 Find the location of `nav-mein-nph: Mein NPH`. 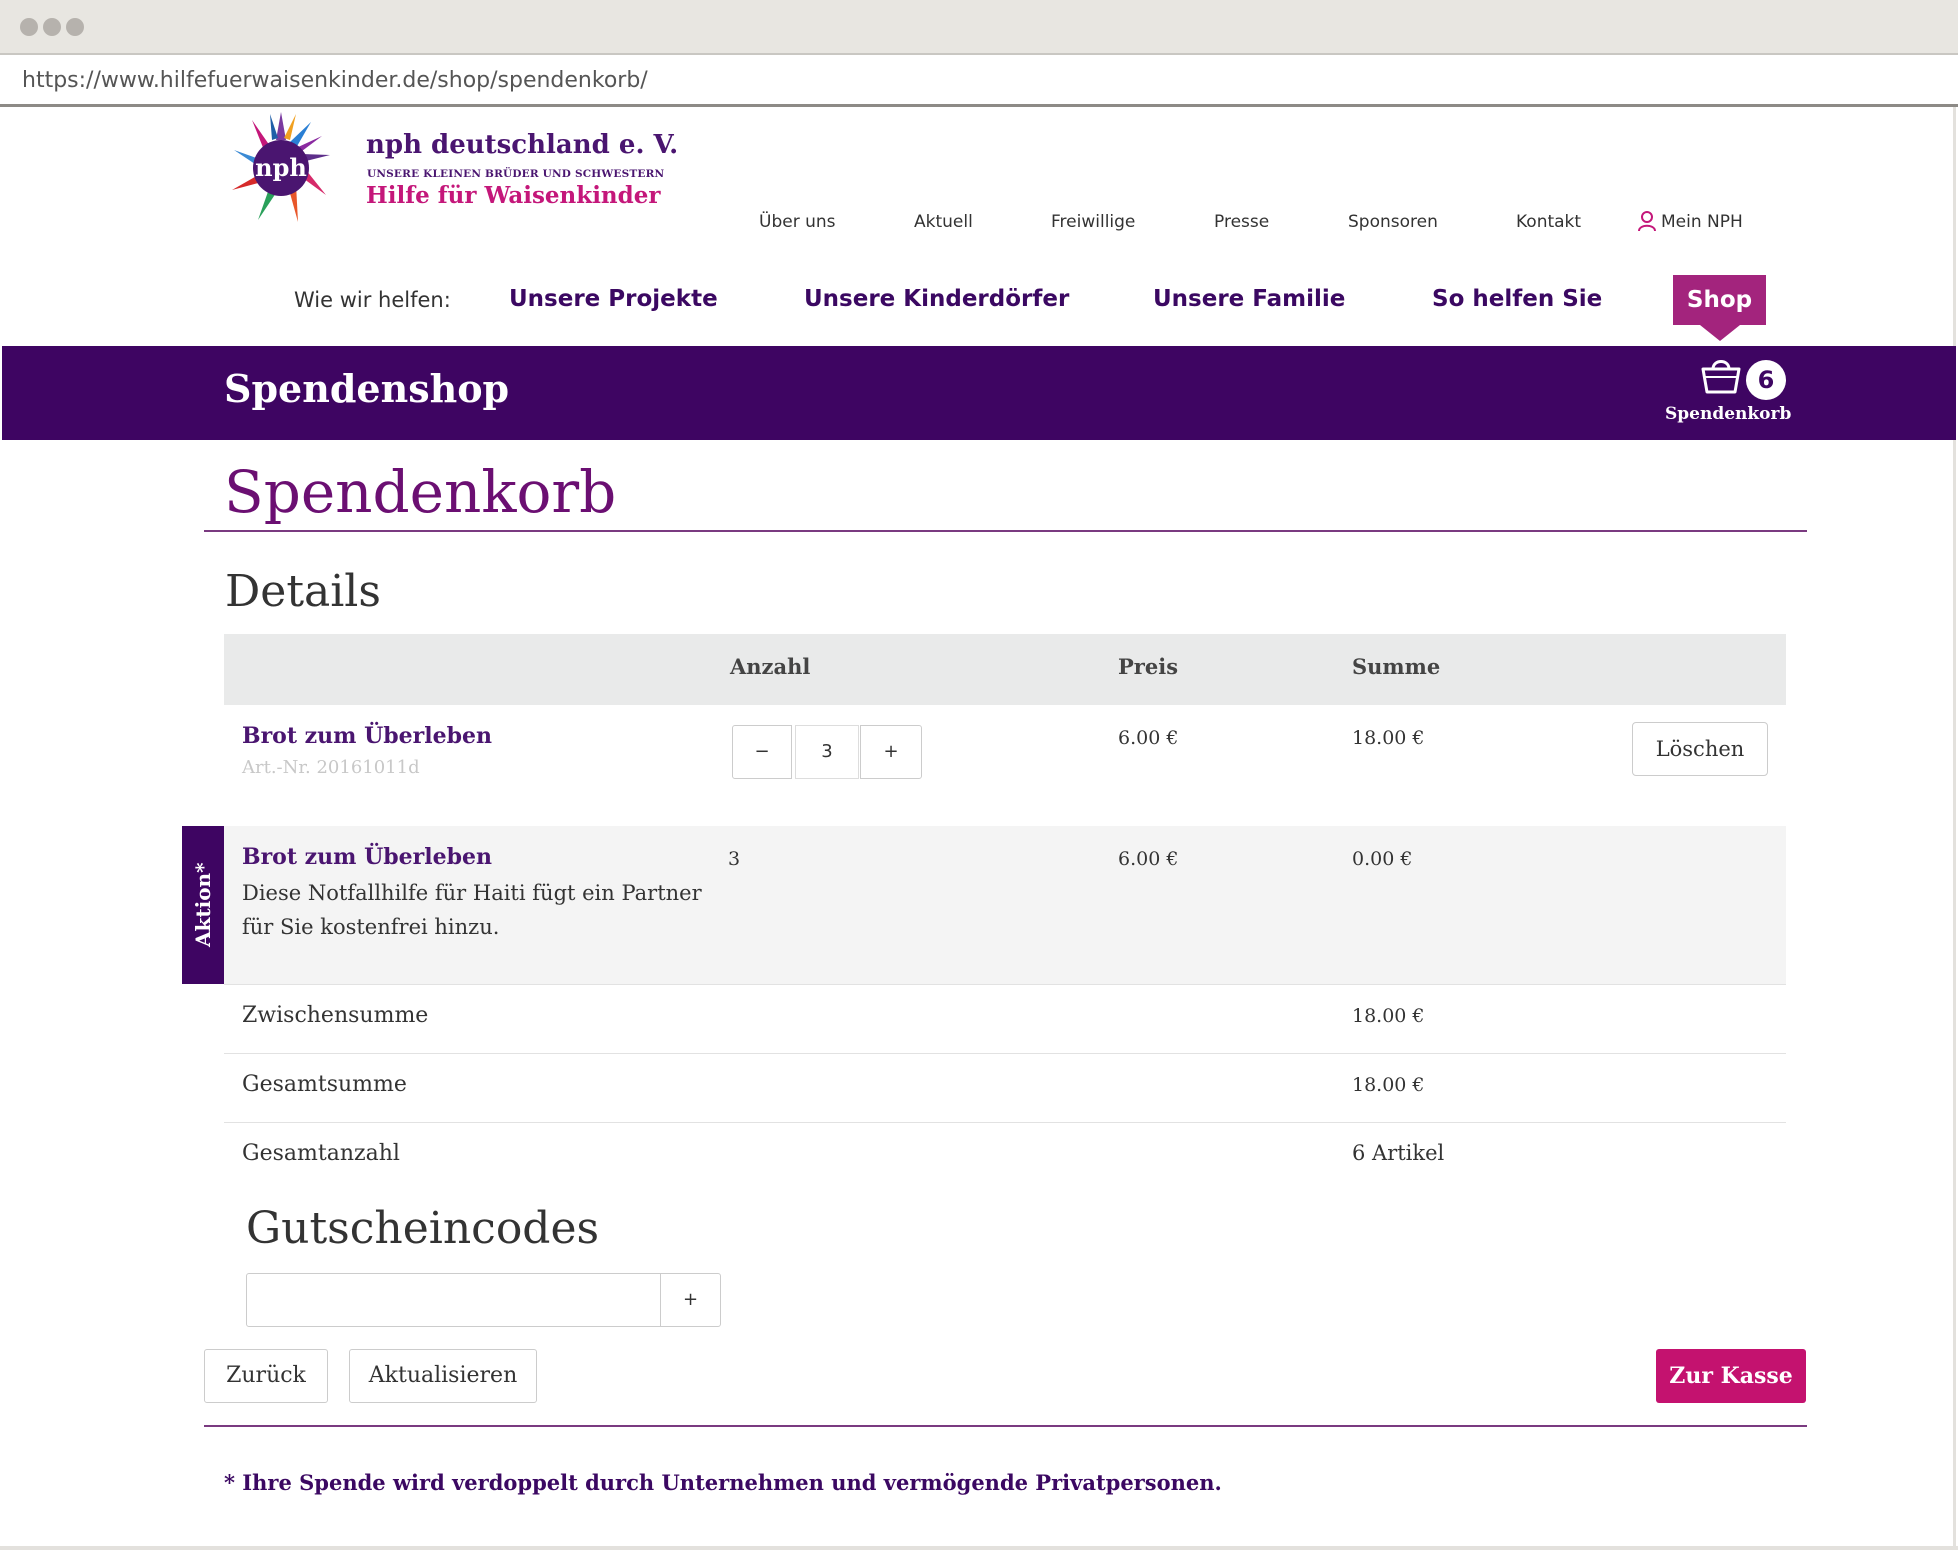

nav-mein-nph: Mein NPH is located at coordinates (1702, 222).